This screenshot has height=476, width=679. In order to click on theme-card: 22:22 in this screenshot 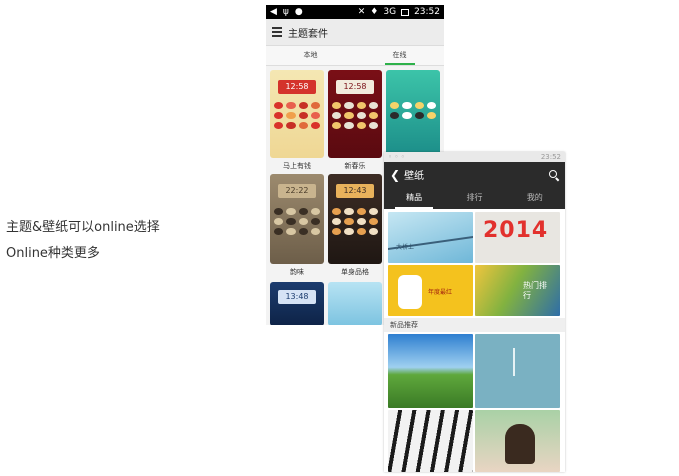, I will do `click(297, 219)`.